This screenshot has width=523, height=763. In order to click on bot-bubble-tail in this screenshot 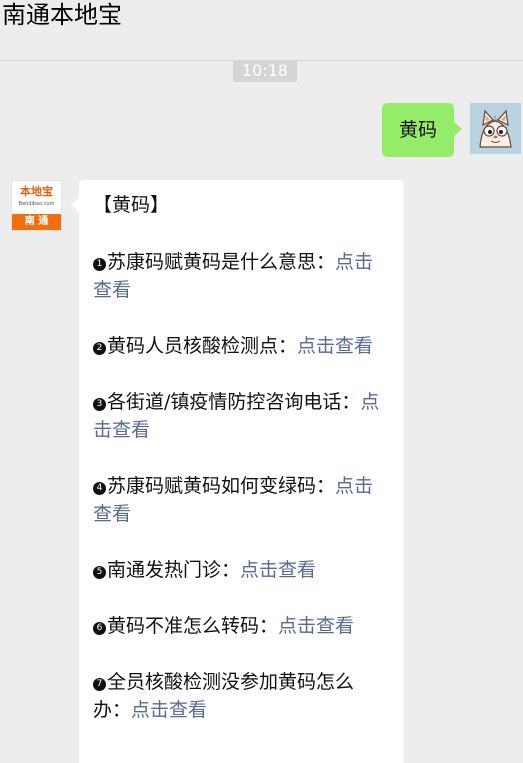, I will do `click(75, 205)`.